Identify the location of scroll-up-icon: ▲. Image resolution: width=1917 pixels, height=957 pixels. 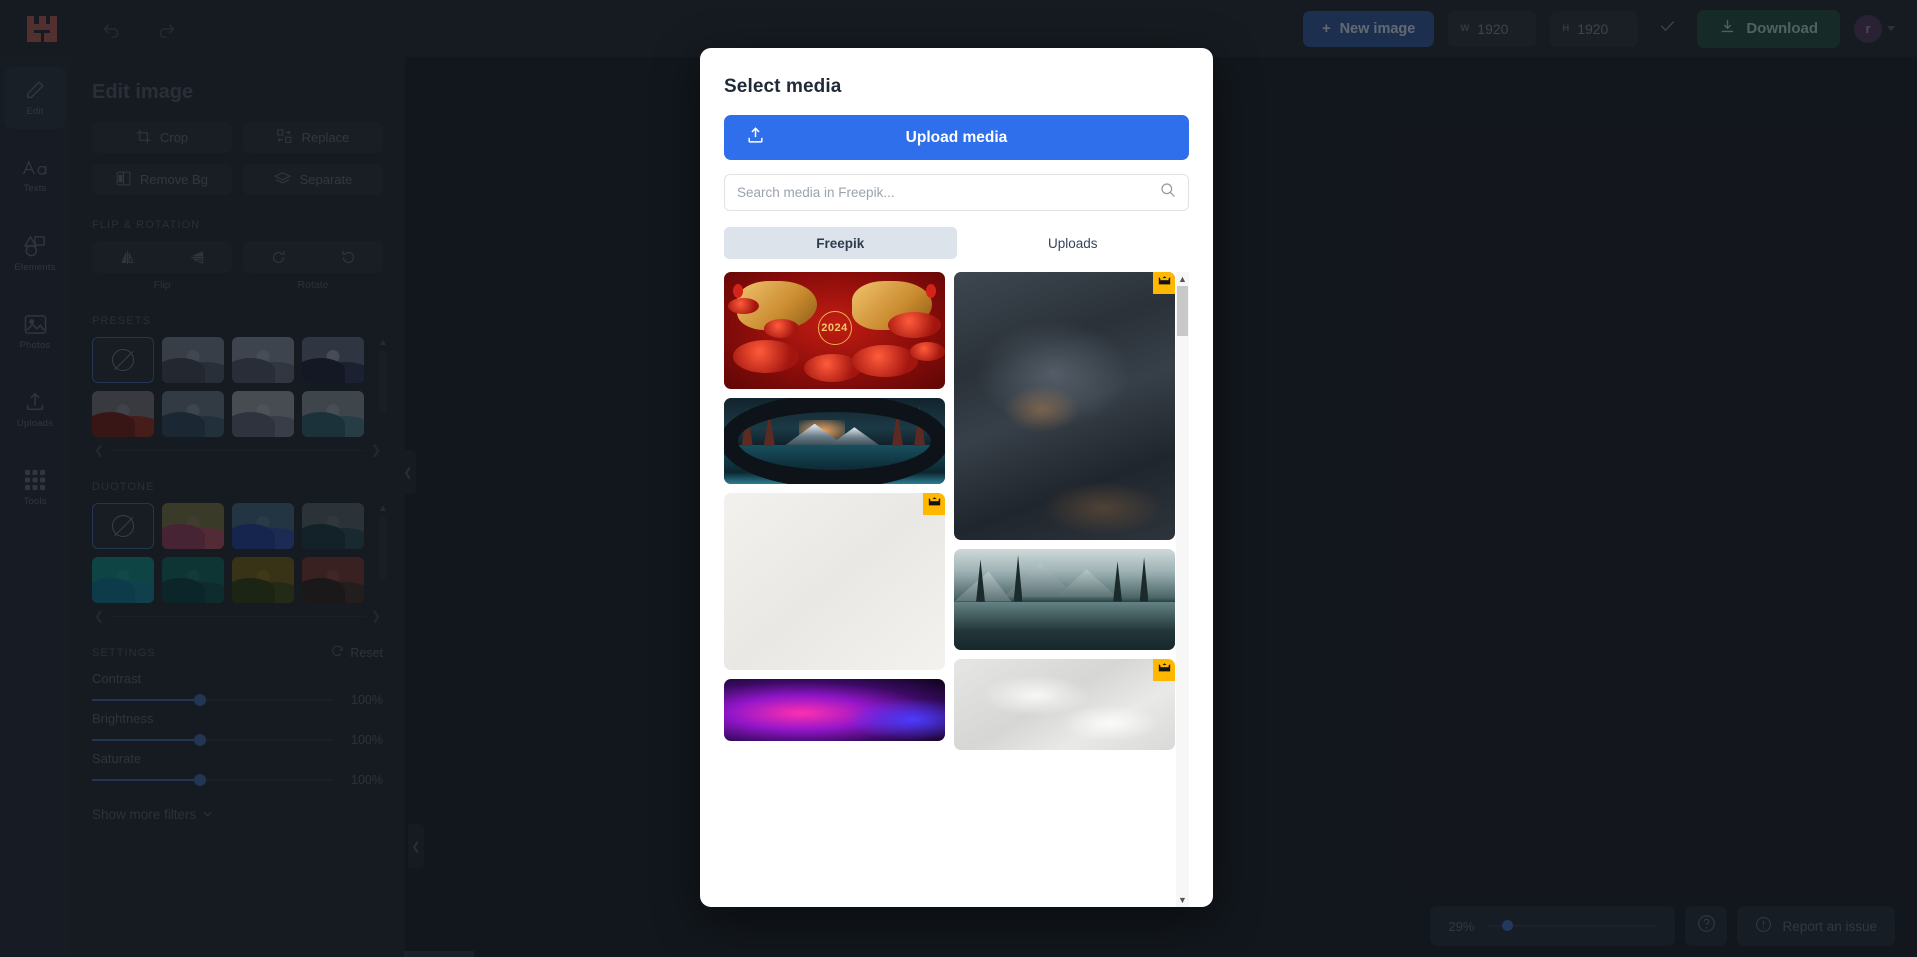
(1182, 279).